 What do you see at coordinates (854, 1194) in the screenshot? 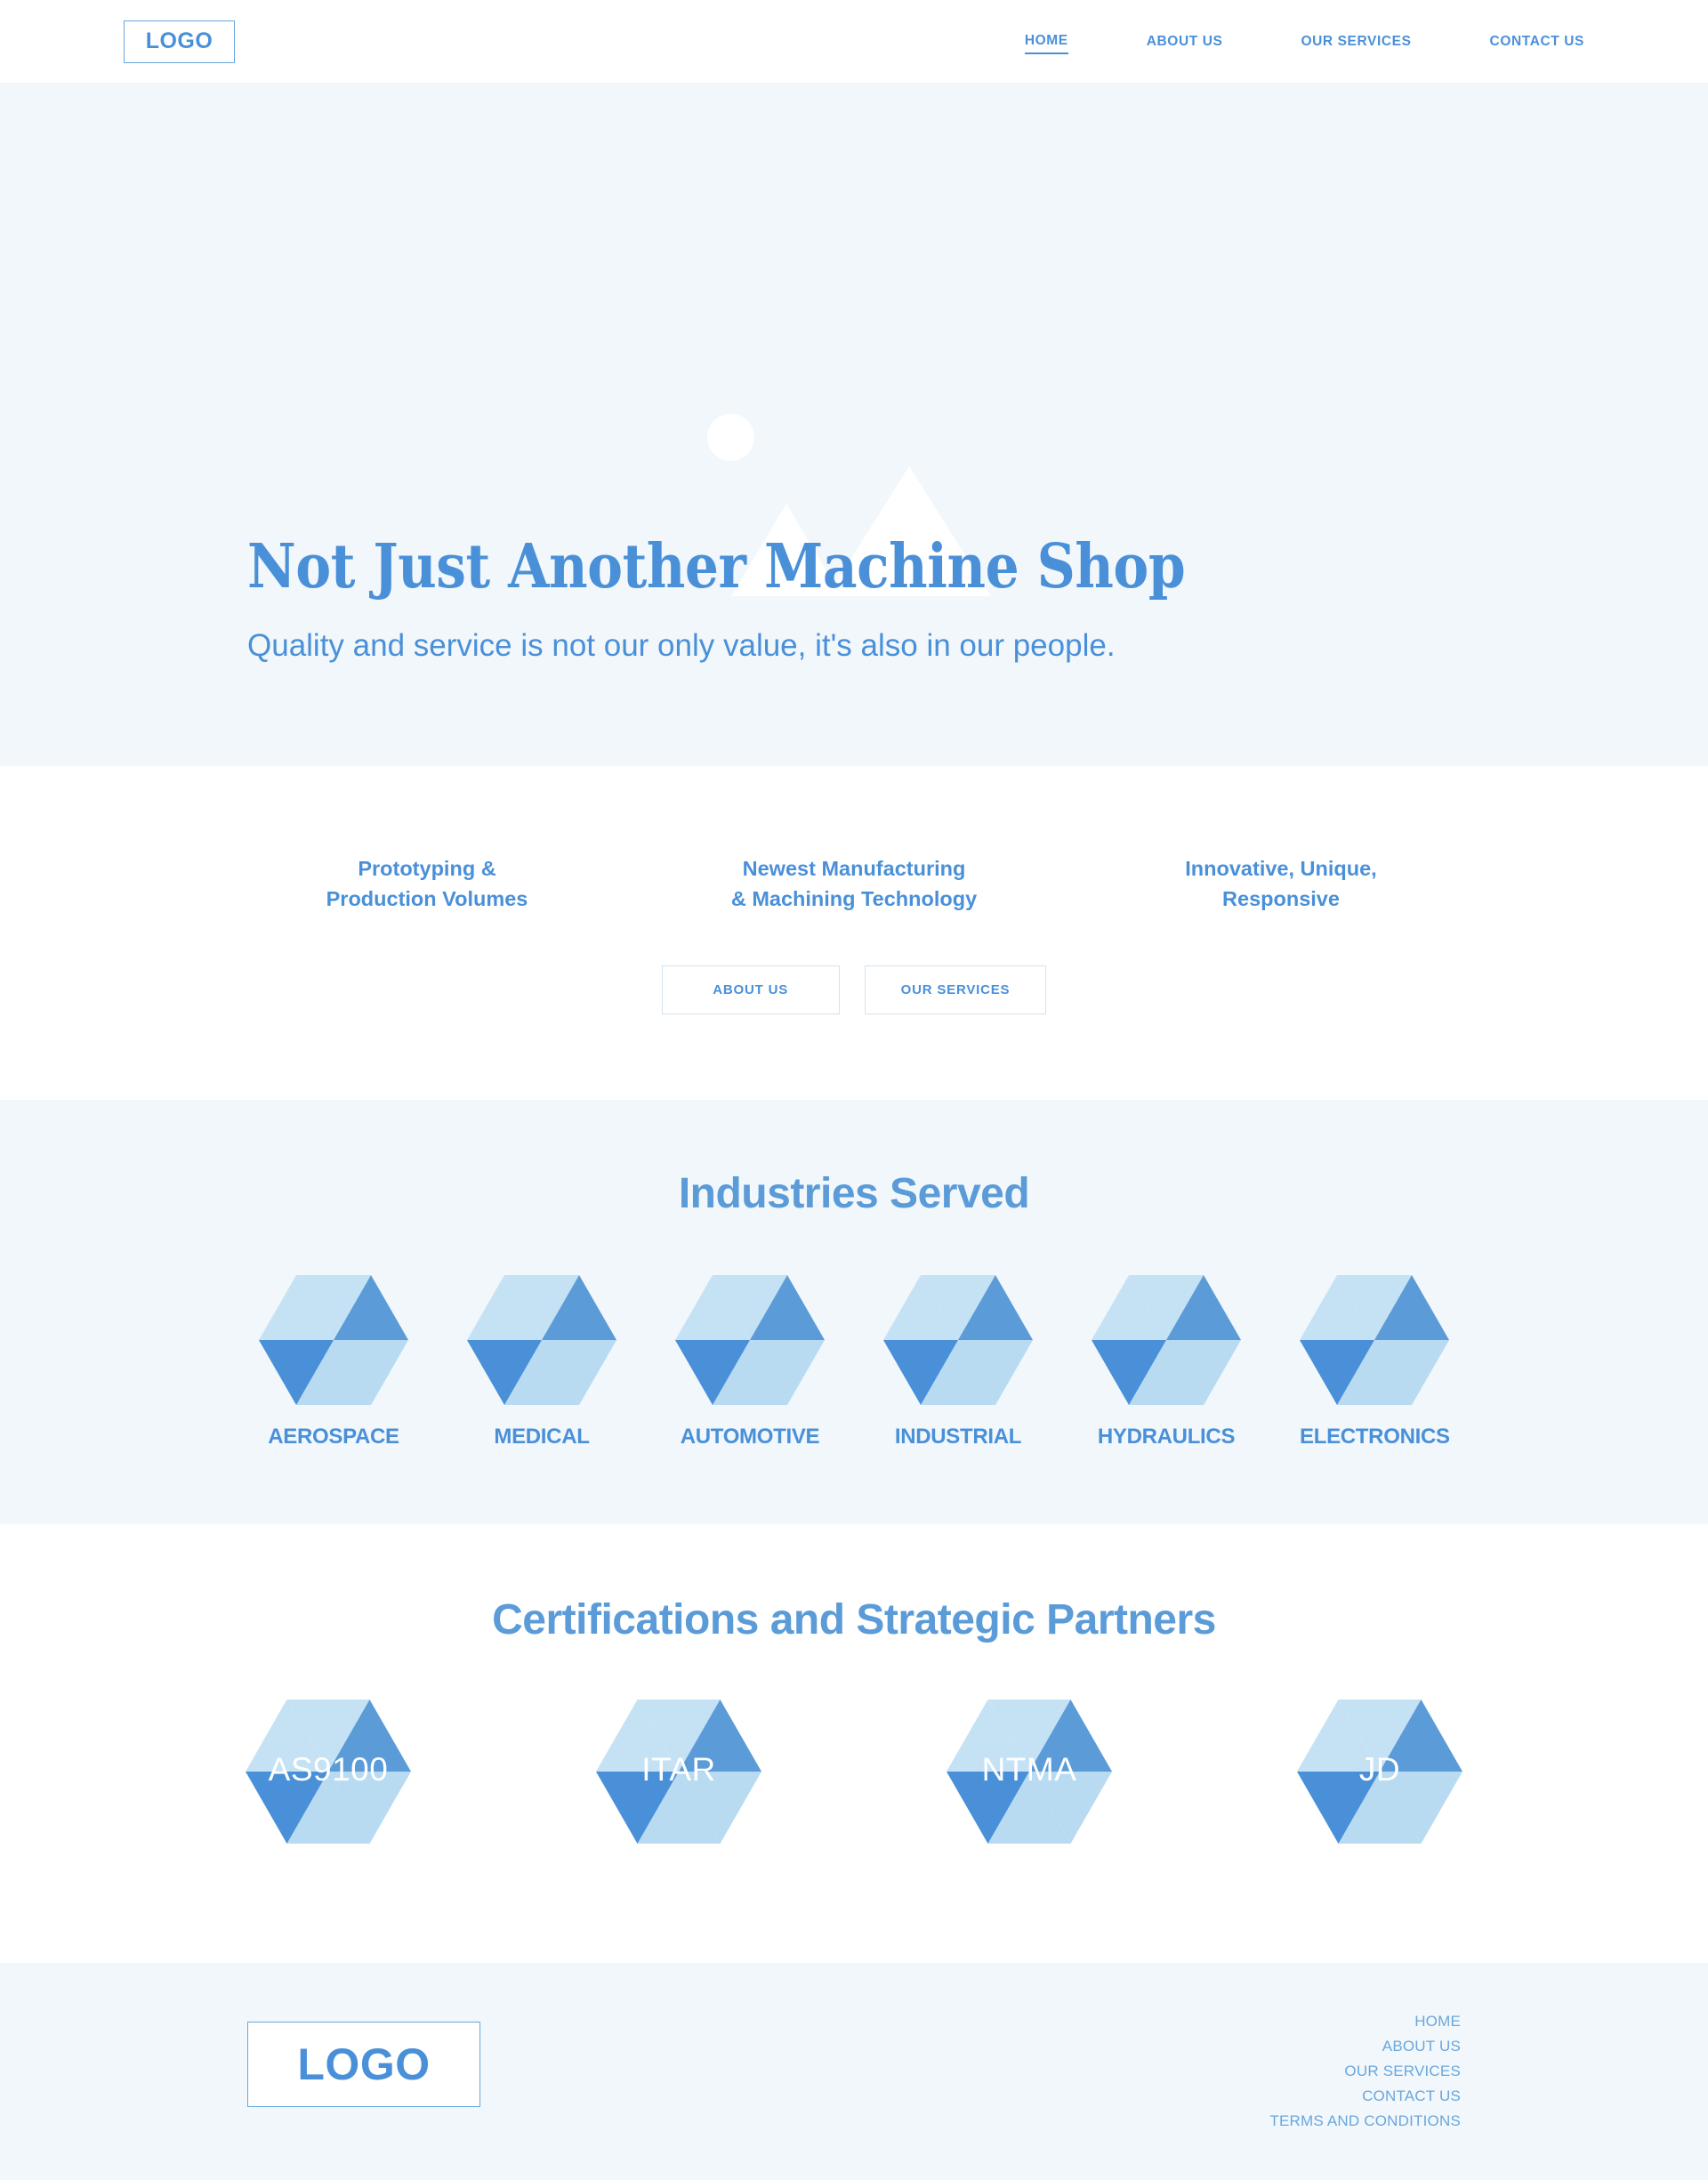
I see `industries-title: Industries Served` at bounding box center [854, 1194].